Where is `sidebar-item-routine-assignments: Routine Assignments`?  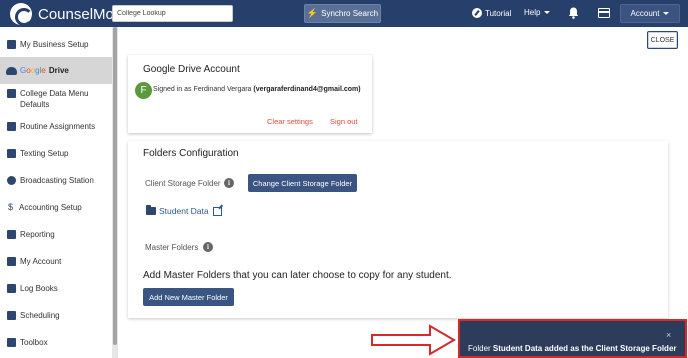 sidebar-item-routine-assignments: Routine Assignments is located at coordinates (56, 126).